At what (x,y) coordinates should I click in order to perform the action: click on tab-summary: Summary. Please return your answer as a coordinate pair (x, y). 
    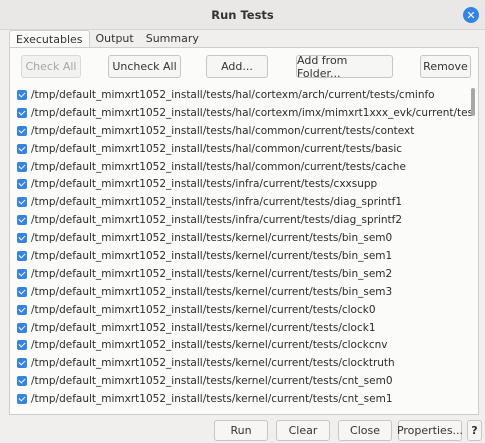
    Looking at the image, I should click on (172, 39).